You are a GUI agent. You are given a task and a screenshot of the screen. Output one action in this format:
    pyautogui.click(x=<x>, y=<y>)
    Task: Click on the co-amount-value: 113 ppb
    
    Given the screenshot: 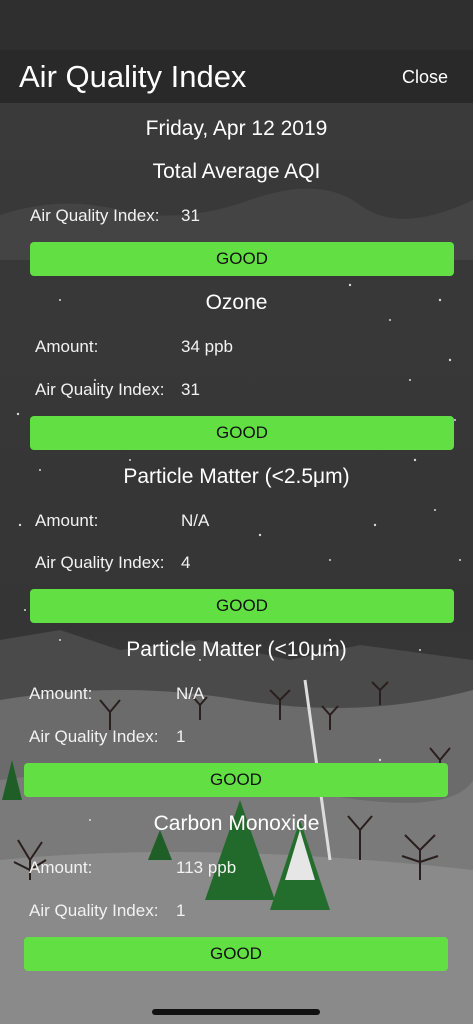 What is the action you would take?
    pyautogui.click(x=206, y=867)
    